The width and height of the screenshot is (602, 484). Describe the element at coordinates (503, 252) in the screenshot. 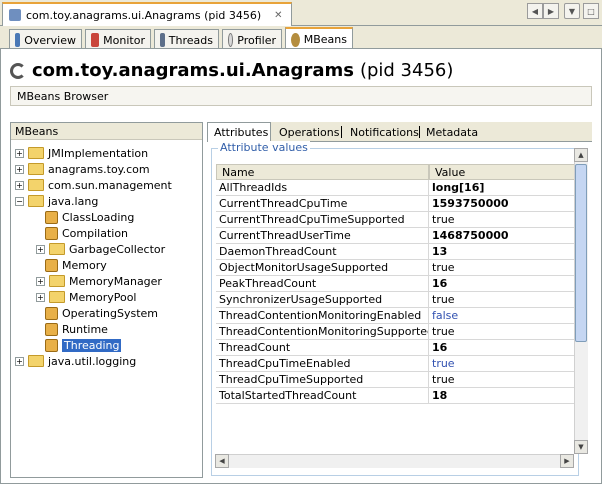

I see `attribute-value-cell: 13` at that location.